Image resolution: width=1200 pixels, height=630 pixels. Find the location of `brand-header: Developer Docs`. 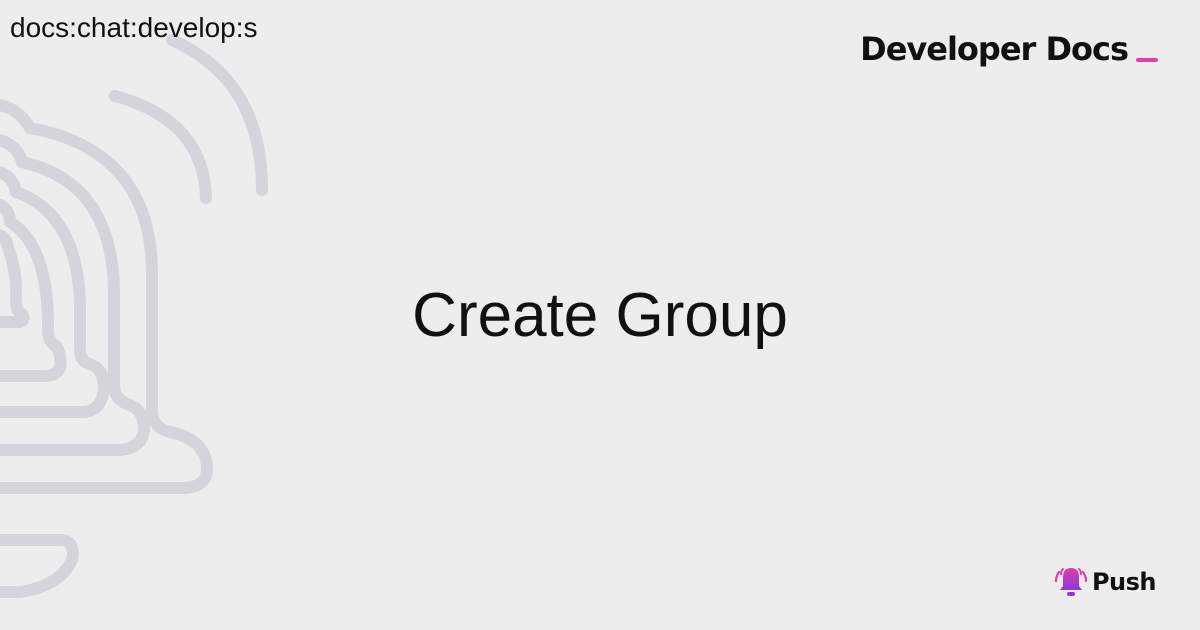

brand-header: Developer Docs is located at coordinates (1009, 49).